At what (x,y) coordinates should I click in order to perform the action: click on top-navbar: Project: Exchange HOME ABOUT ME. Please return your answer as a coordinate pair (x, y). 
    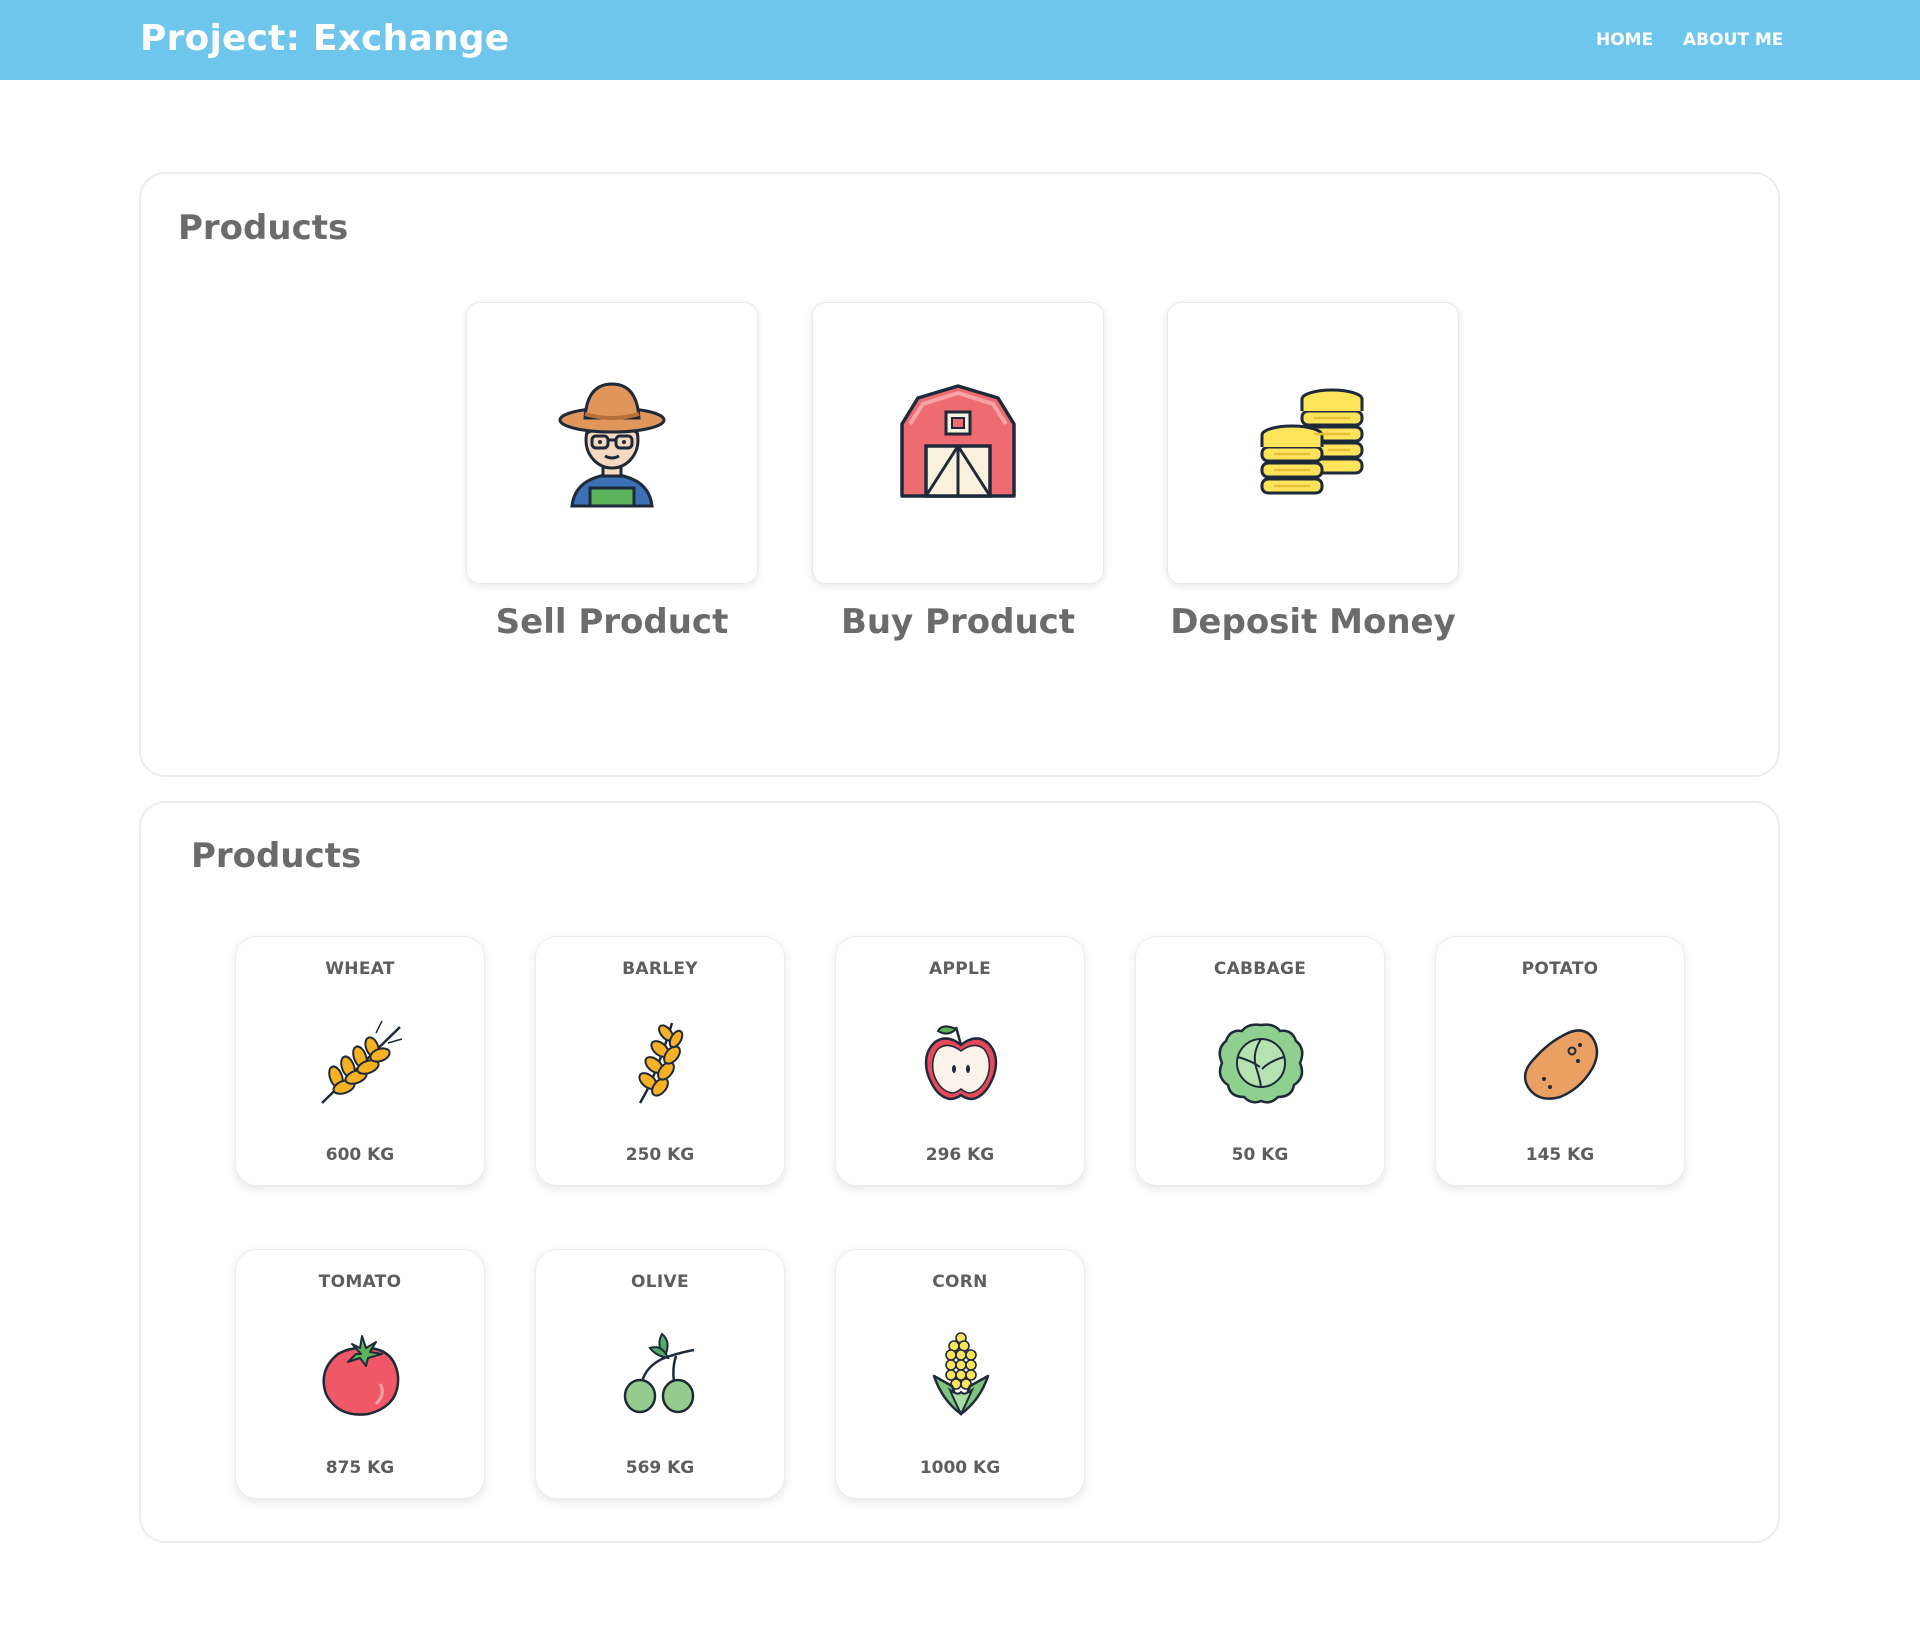
    Looking at the image, I should click on (960, 40).